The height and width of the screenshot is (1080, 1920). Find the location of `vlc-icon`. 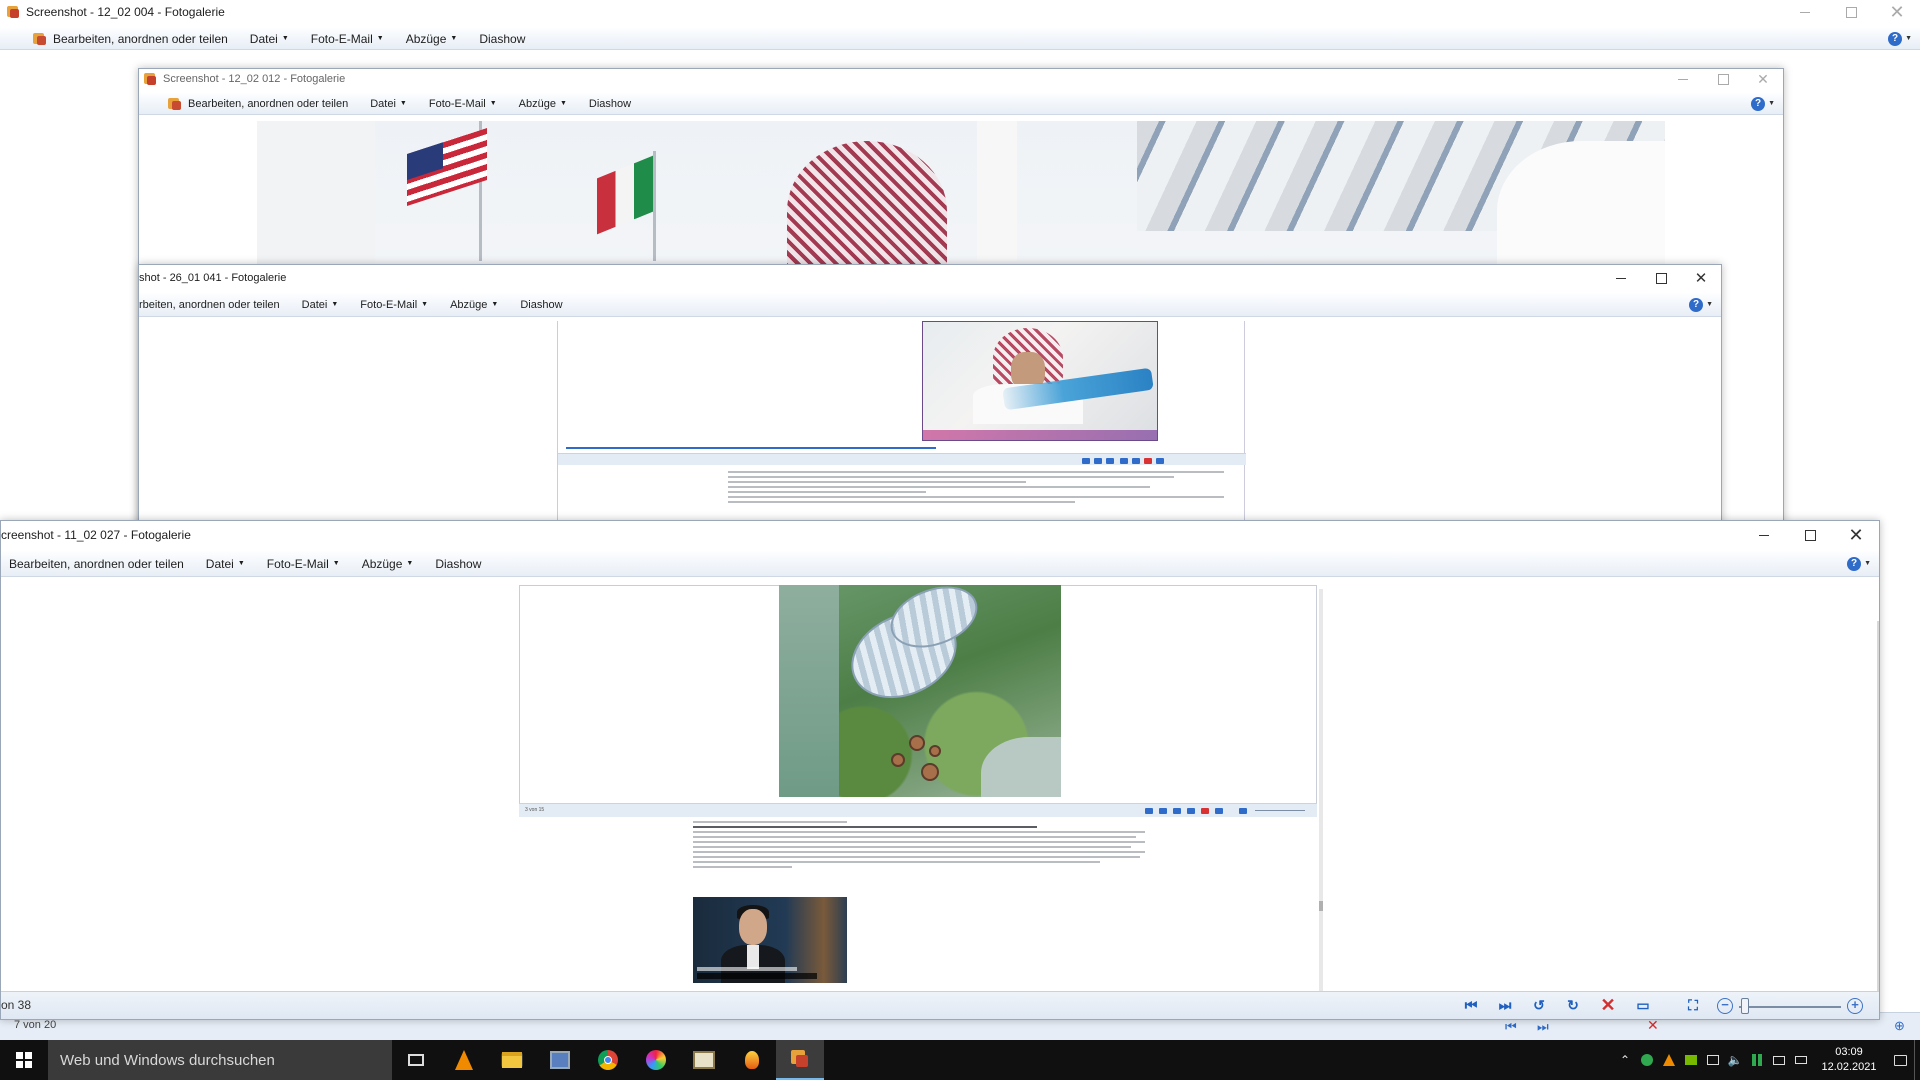

vlc-icon is located at coordinates (464, 1060).